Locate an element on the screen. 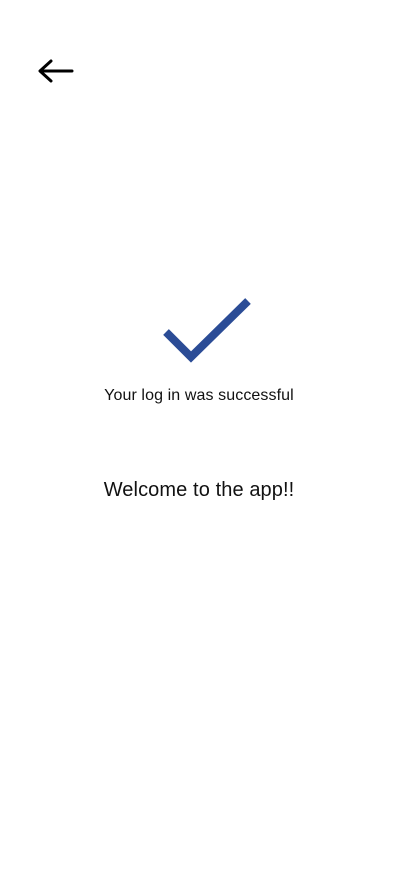 The width and height of the screenshot is (414, 896). checkmark-icon is located at coordinates (207, 330).